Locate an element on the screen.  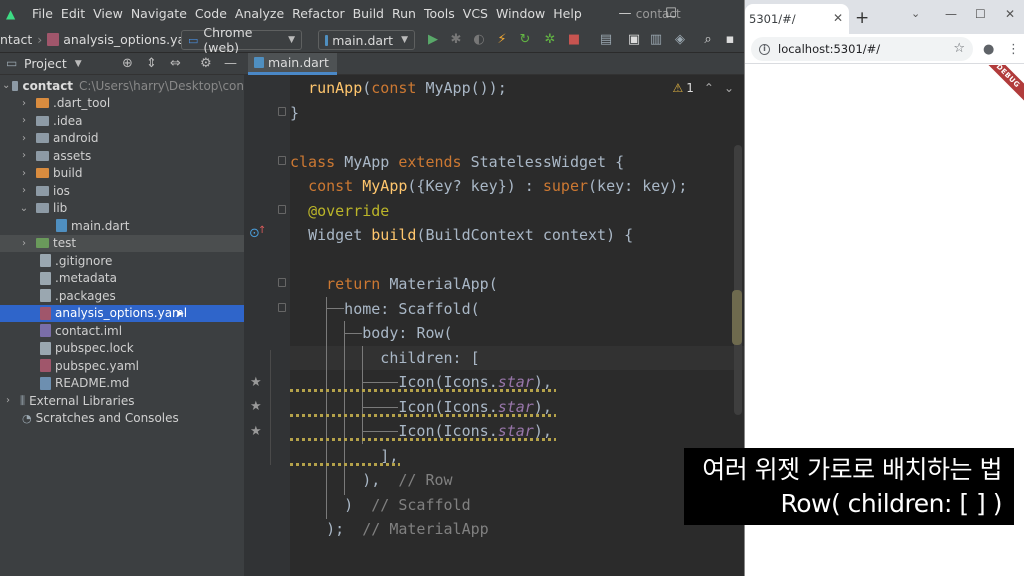
caret-down-icon: ▼ is located at coordinates (78, 64).